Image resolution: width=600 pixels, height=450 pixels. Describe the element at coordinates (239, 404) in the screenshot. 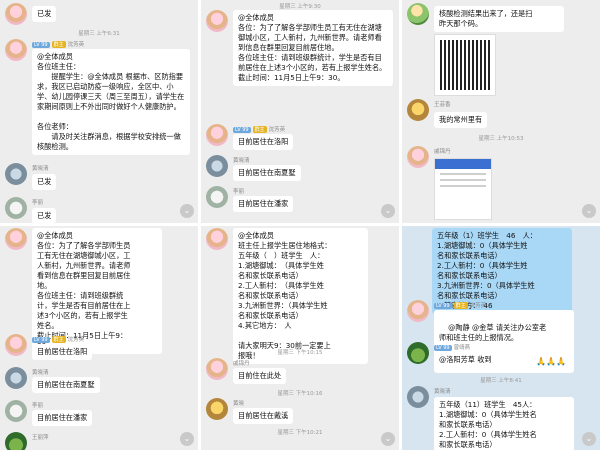

I see `sender-name: 黄晓` at that location.